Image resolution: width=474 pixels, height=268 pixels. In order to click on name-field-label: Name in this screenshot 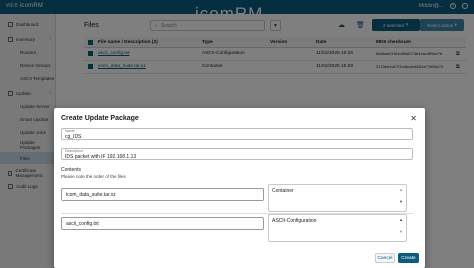, I will do `click(70, 131)`.